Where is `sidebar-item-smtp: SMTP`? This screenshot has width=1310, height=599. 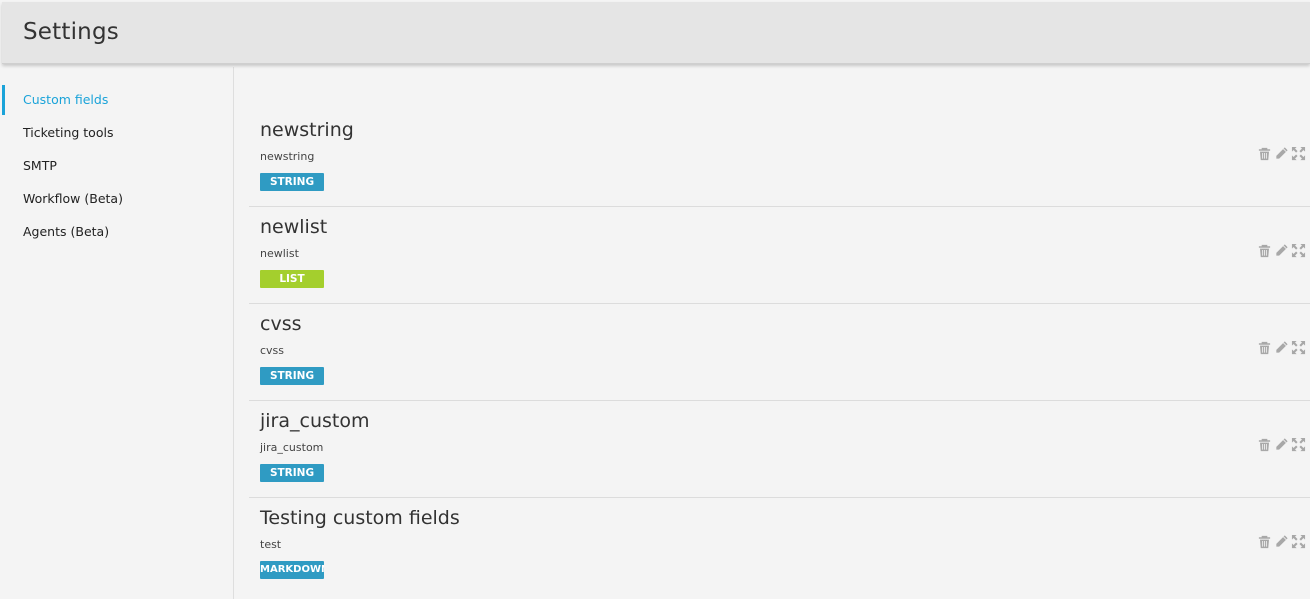
sidebar-item-smtp: SMTP is located at coordinates (117, 166).